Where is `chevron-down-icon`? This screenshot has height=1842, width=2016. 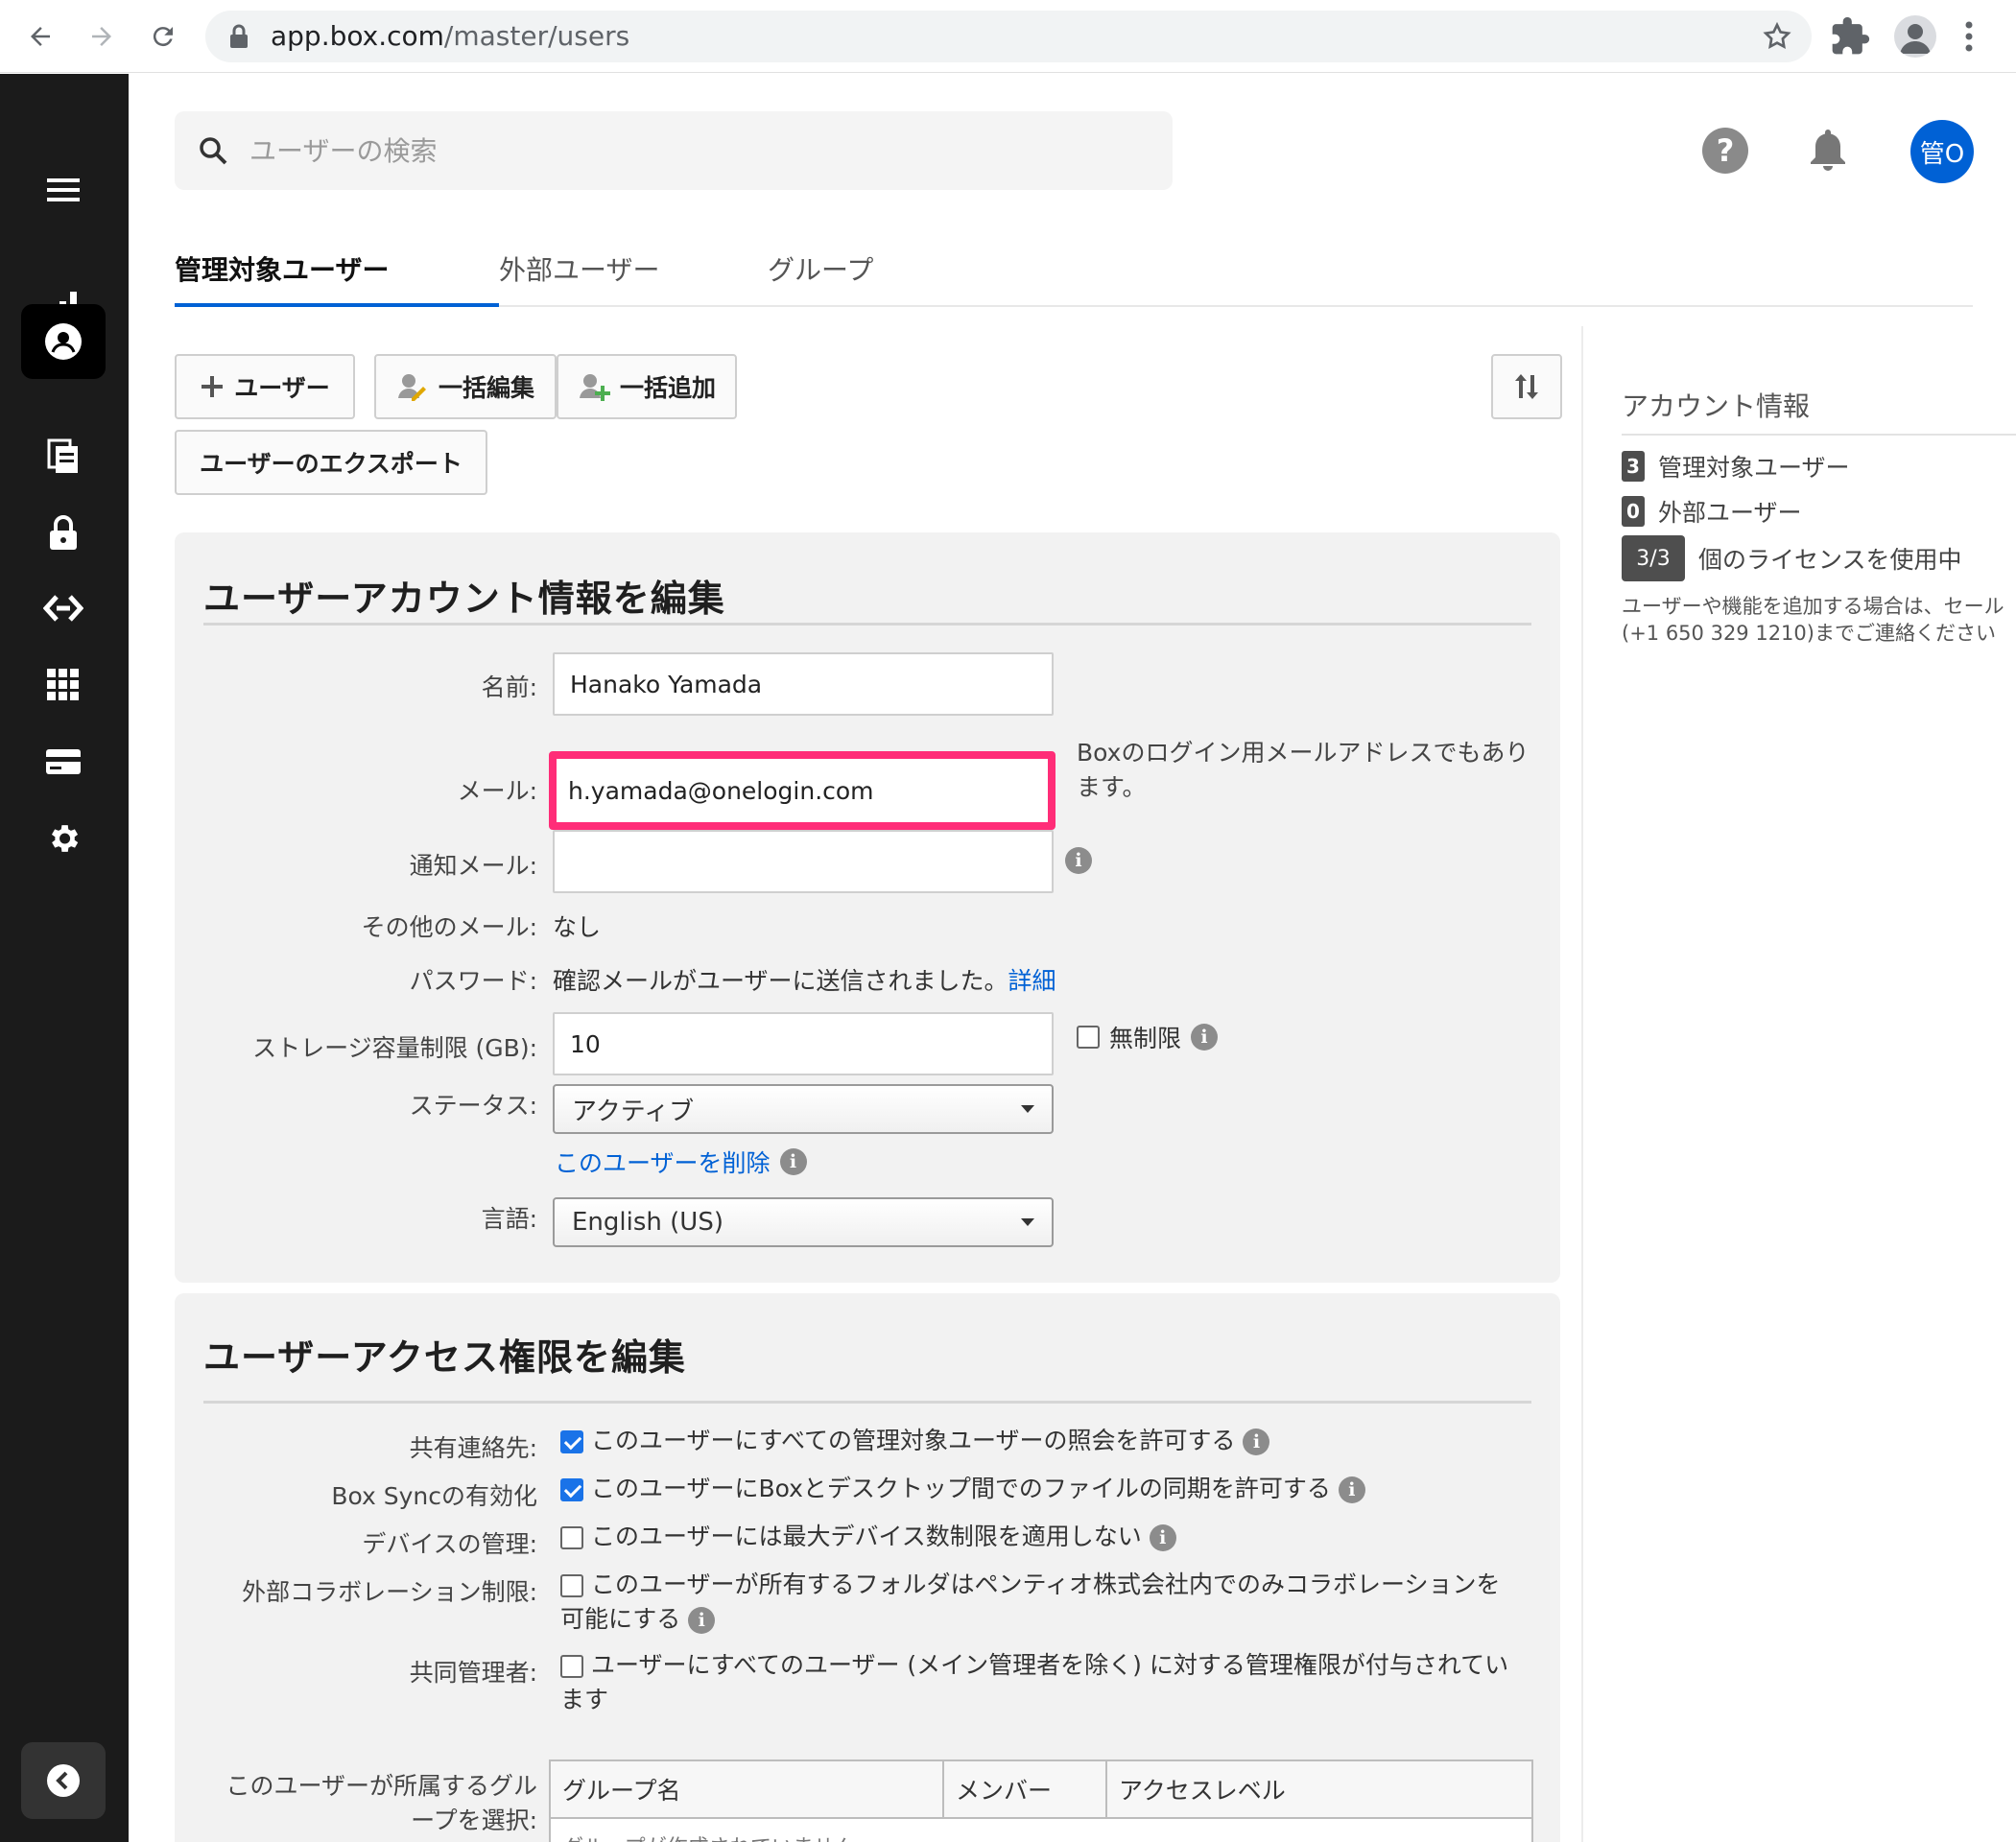 chevron-down-icon is located at coordinates (1027, 1109).